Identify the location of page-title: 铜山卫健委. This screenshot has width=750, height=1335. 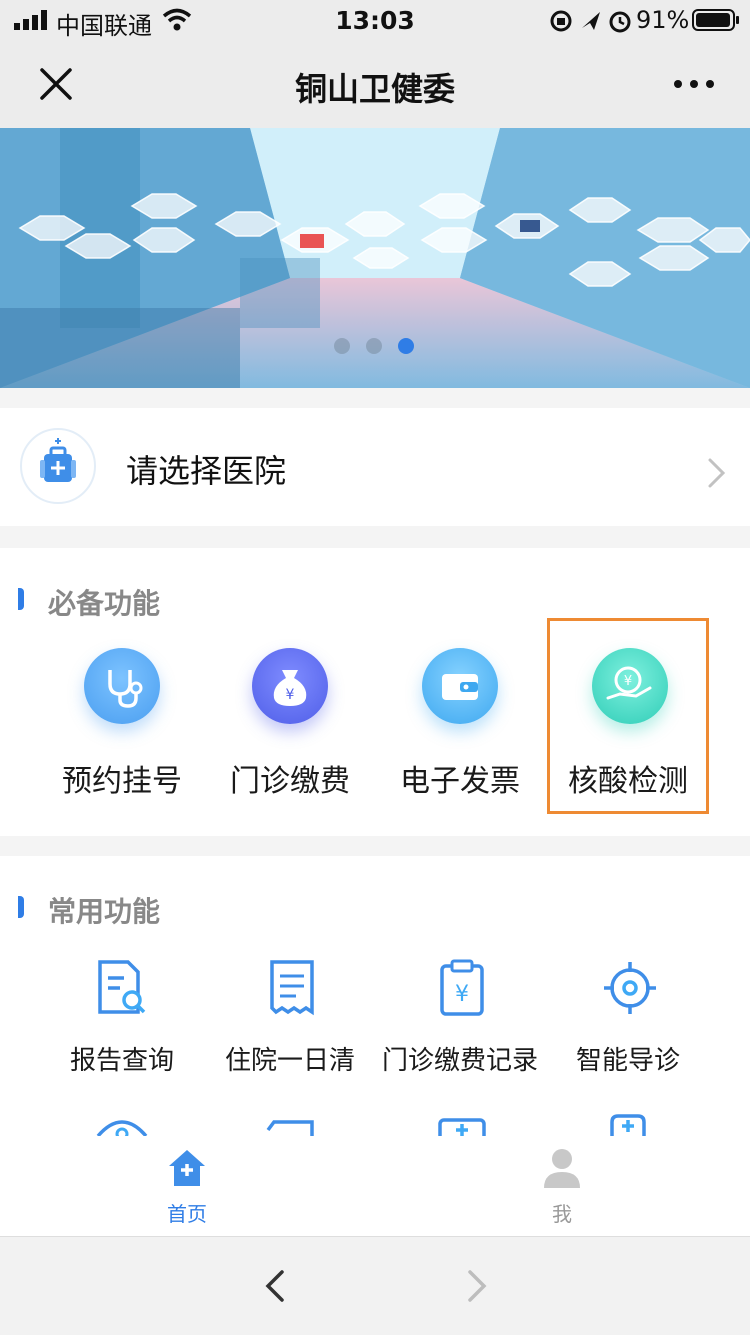
(374, 89).